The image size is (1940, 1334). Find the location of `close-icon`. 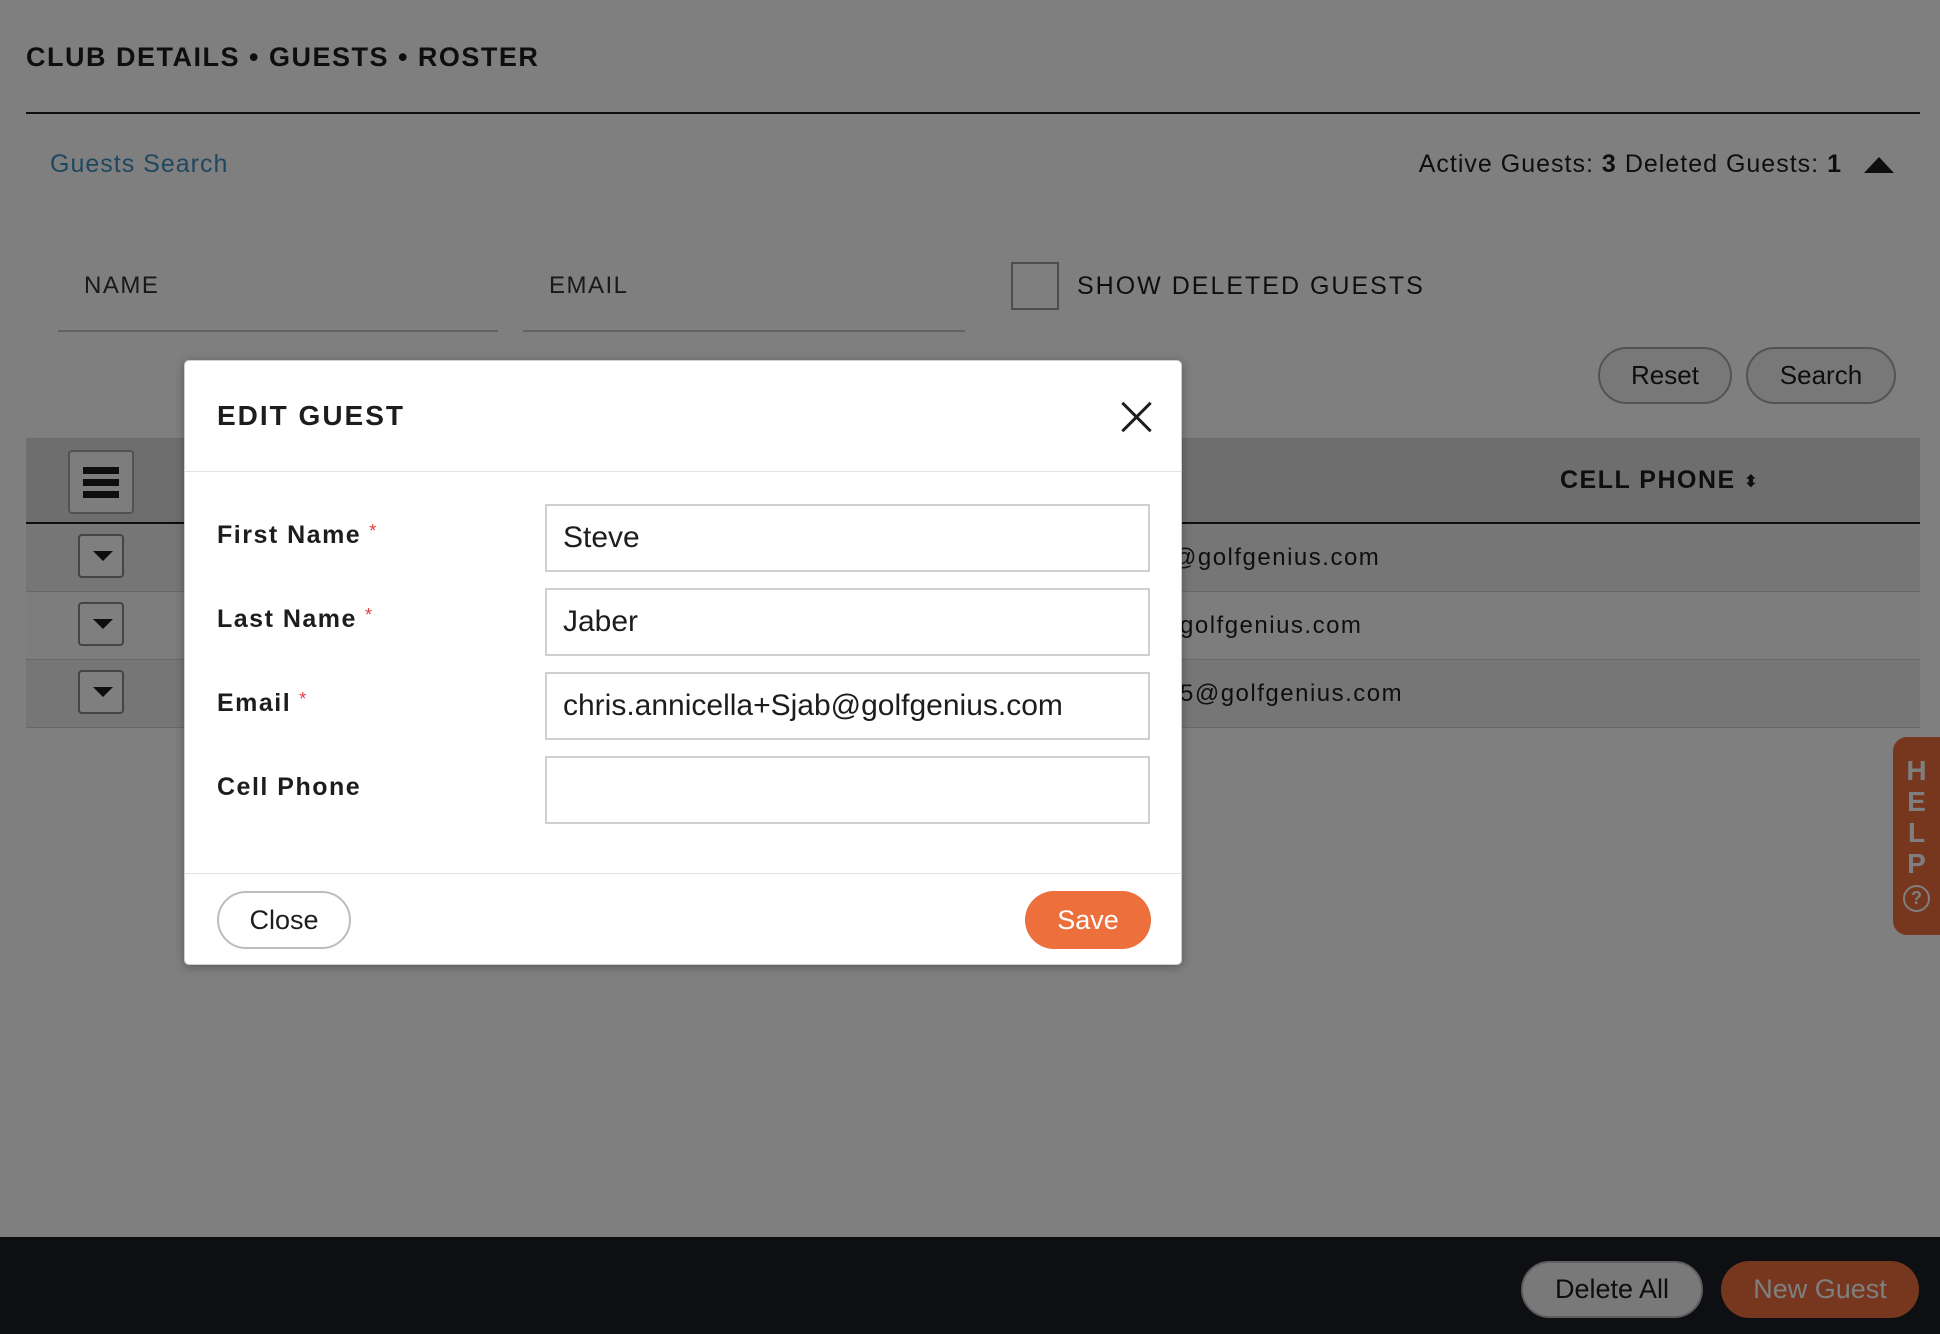

close-icon is located at coordinates (1137, 417).